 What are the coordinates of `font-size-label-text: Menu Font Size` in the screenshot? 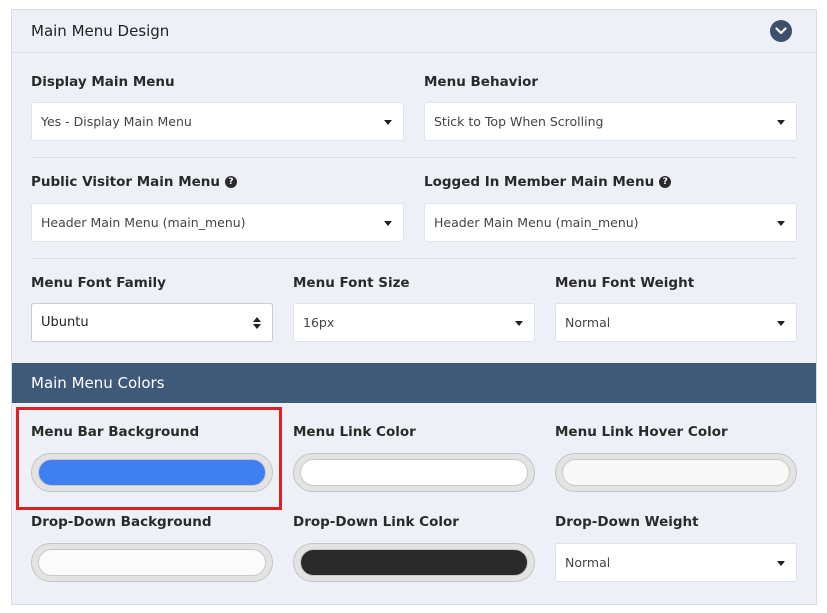 It's located at (351, 283).